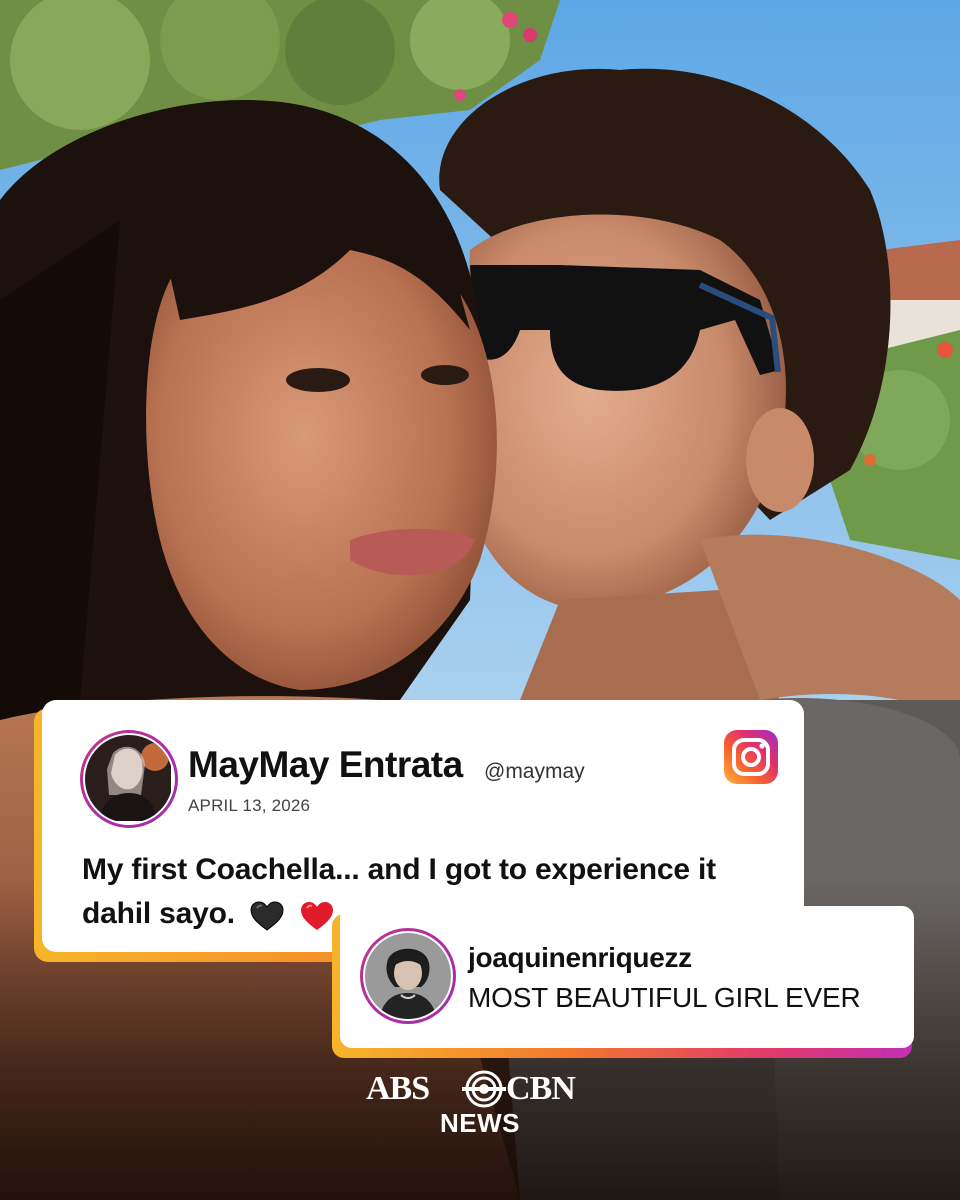 The height and width of the screenshot is (1200, 960). I want to click on logo-wordmark: ABS CBN, so click(480, 1089).